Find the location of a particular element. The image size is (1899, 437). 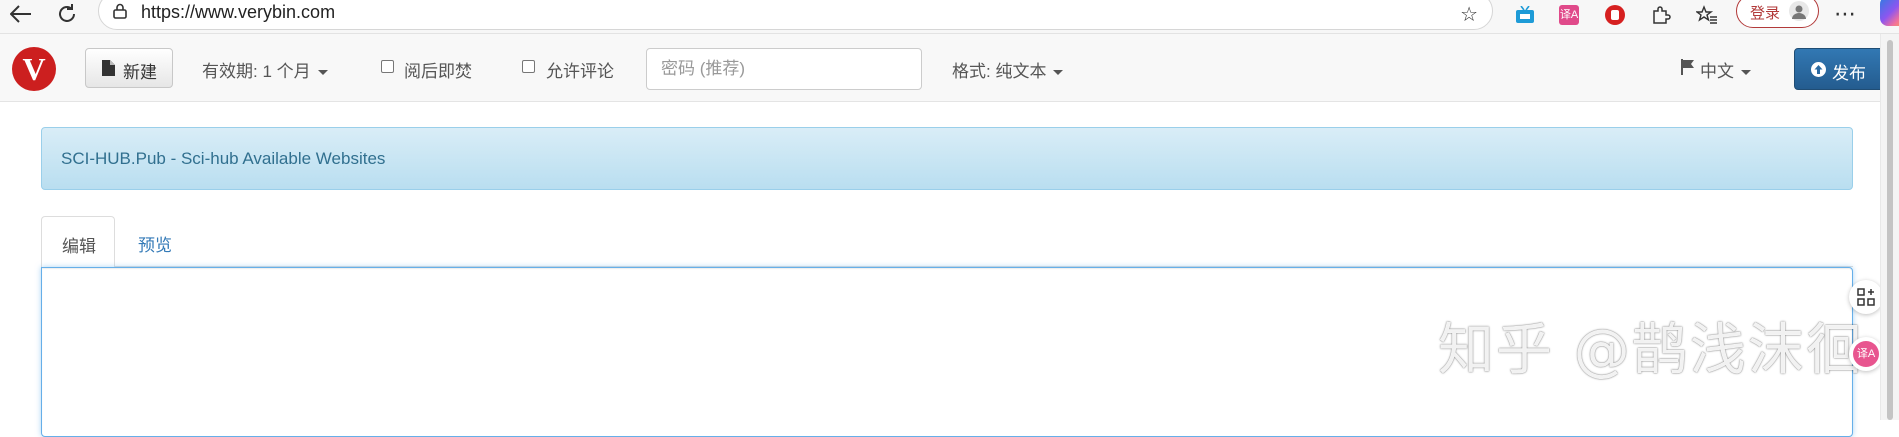

url-text: https://www.verybin.com is located at coordinates (238, 12).